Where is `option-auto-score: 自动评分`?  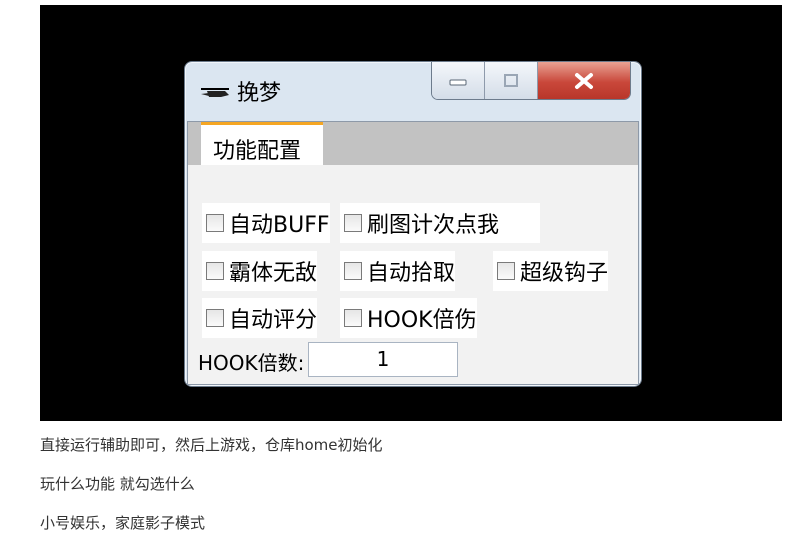 option-auto-score: 自动评分 is located at coordinates (260, 318).